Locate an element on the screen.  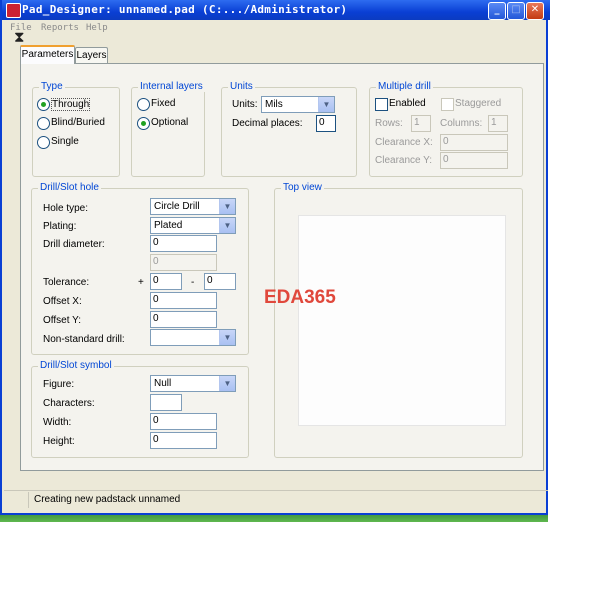
units-select: Mils ▼ is located at coordinates (298, 104).